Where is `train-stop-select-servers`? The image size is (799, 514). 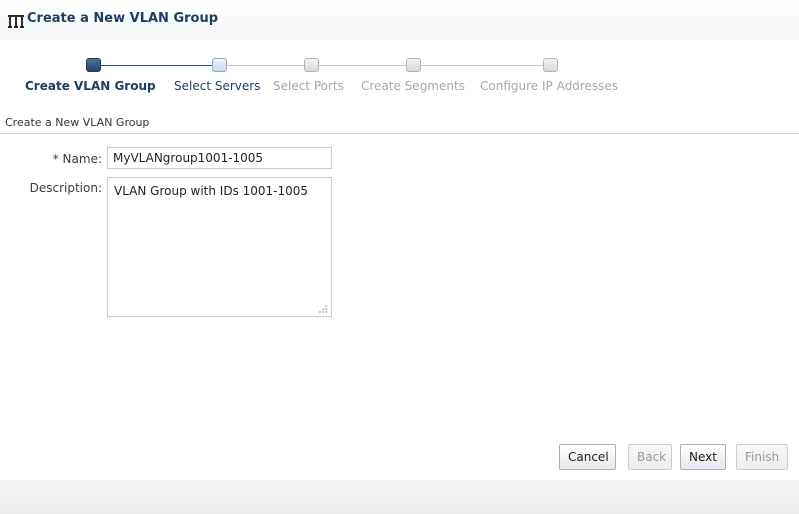 train-stop-select-servers is located at coordinates (219, 65).